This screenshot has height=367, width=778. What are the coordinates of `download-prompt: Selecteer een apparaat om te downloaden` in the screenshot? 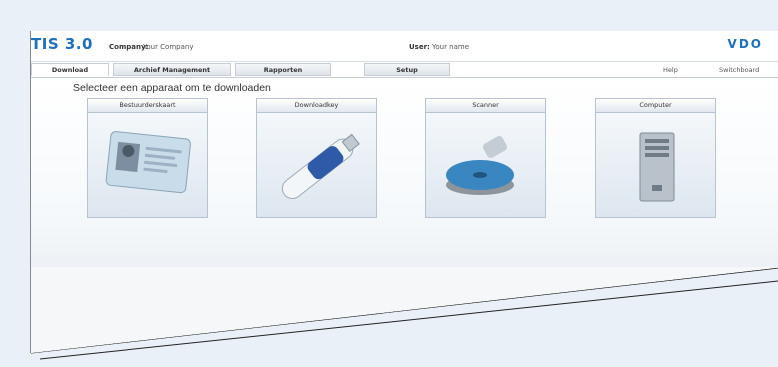 It's located at (172, 88).